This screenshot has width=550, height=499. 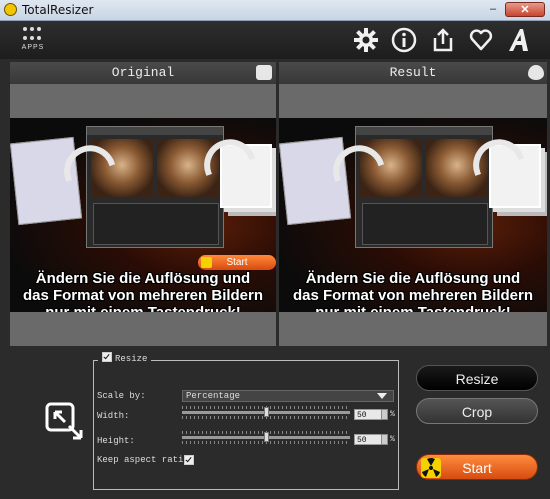 What do you see at coordinates (384, 414) in the screenshot?
I see `width-spinner` at bounding box center [384, 414].